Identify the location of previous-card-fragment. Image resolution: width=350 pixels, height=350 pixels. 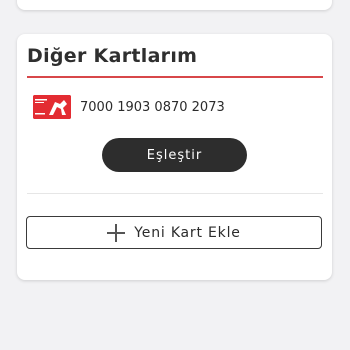
(174, 5).